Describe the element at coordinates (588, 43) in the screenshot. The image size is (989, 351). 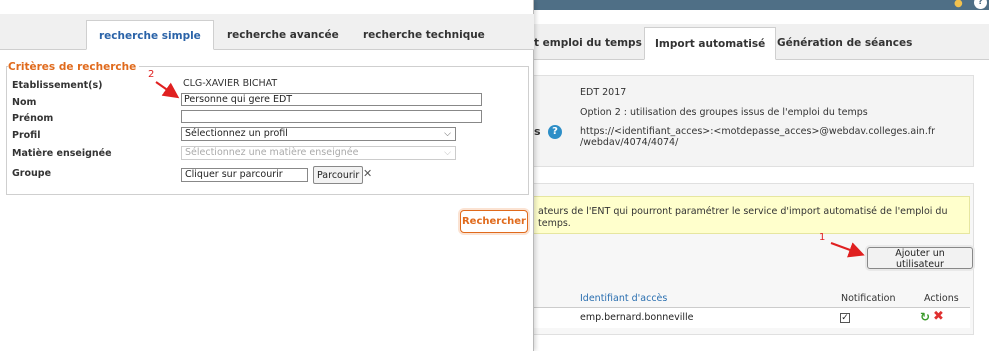
I see `tab-emploi-du-temps: t emploi du temps` at that location.